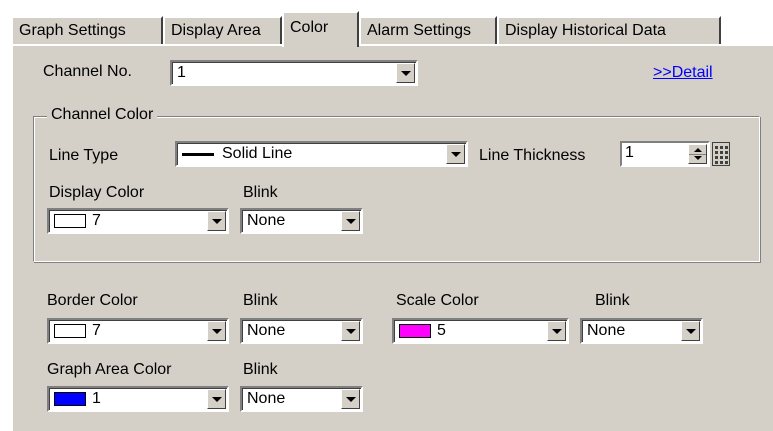 The width and height of the screenshot is (773, 431). I want to click on display-blink-select: None, so click(301, 221).